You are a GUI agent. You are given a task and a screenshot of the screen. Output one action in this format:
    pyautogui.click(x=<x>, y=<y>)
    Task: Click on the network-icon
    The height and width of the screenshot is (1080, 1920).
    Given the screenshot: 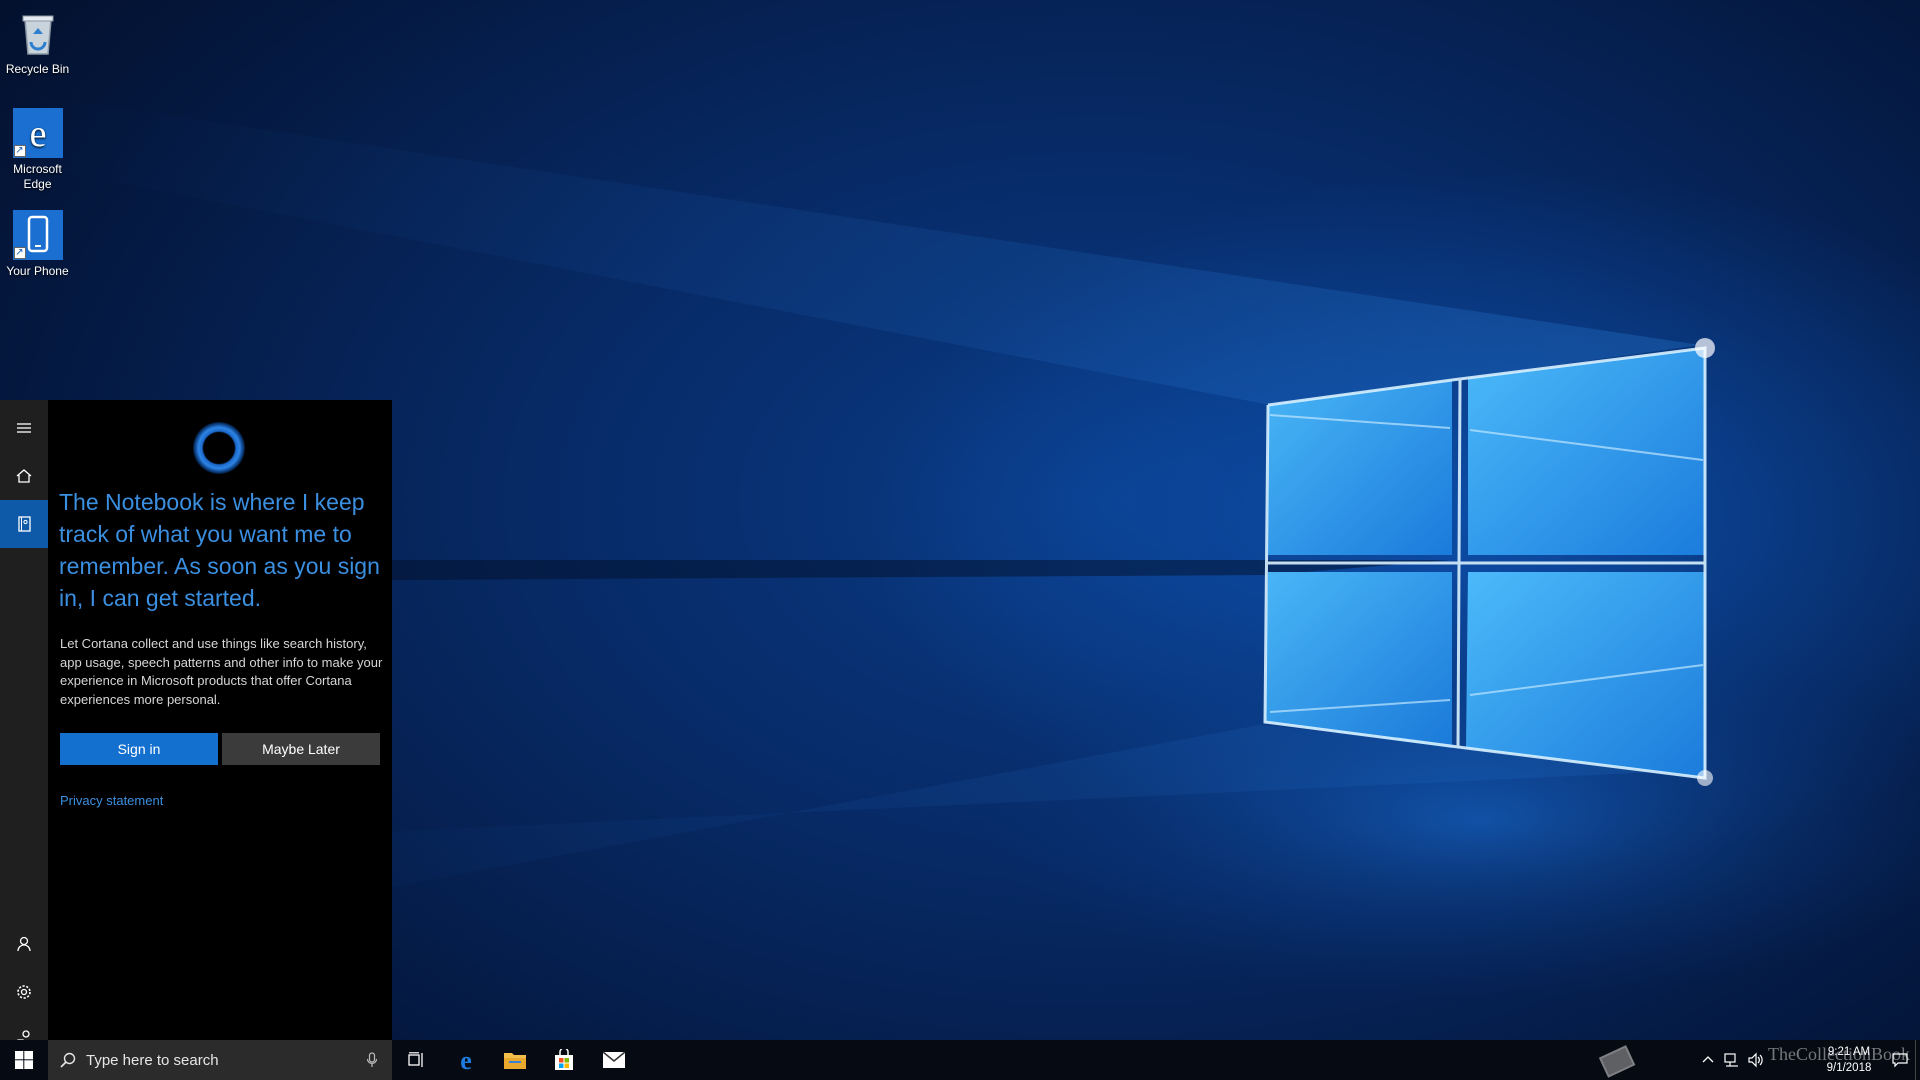 What is the action you would take?
    pyautogui.click(x=1732, y=1060)
    